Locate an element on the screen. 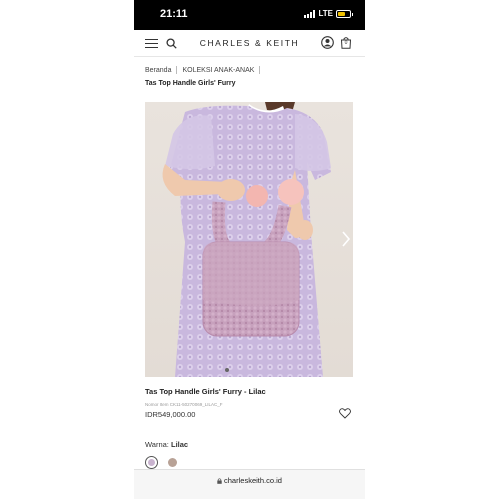  breadcrumb-home: Beranda is located at coordinates (158, 70).